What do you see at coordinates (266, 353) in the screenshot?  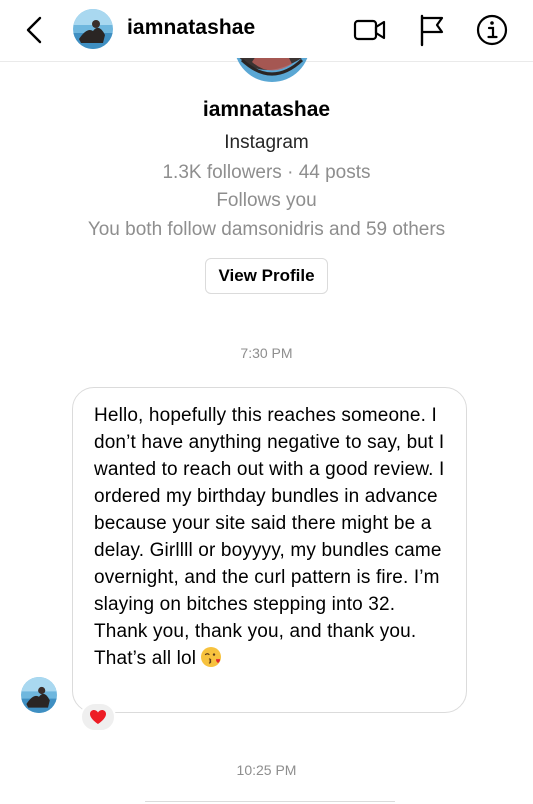 I see `message-timestamp: 7:30 PM` at bounding box center [266, 353].